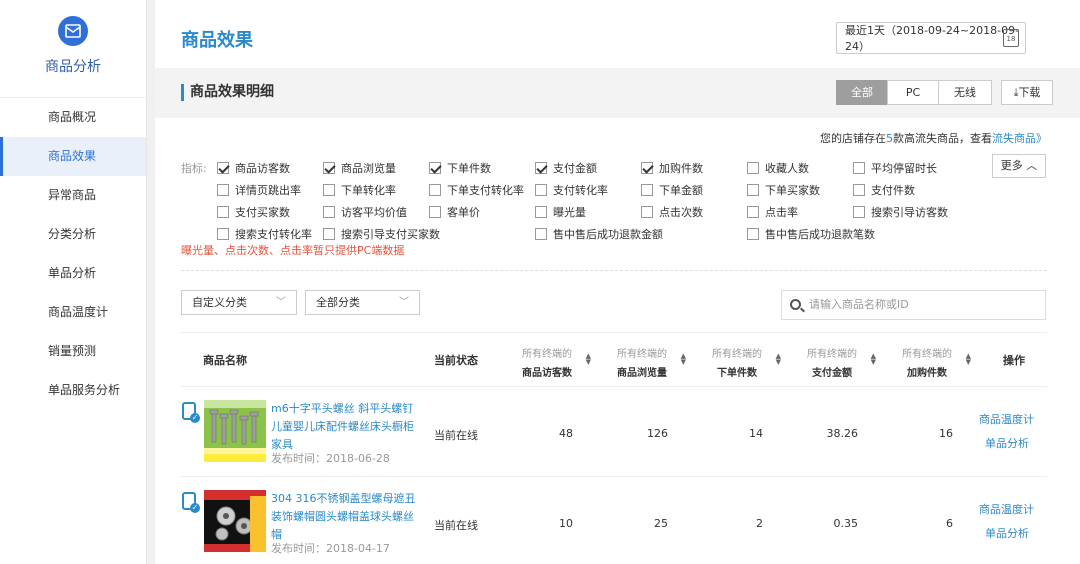  What do you see at coordinates (787, 168) in the screenshot?
I see `metric-label: 收藏人数` at bounding box center [787, 168].